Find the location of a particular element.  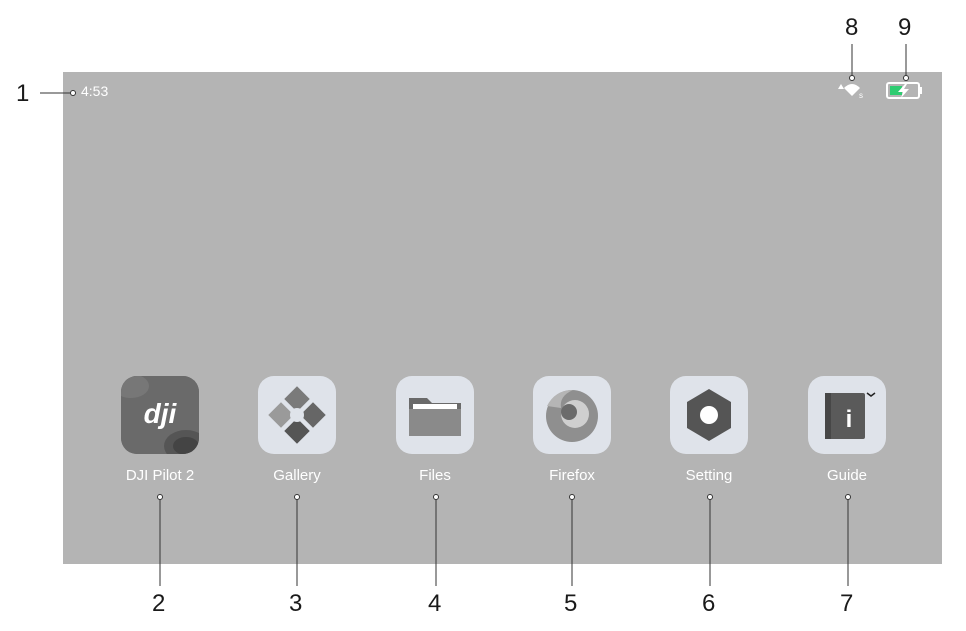

files-icon is located at coordinates (435, 415).